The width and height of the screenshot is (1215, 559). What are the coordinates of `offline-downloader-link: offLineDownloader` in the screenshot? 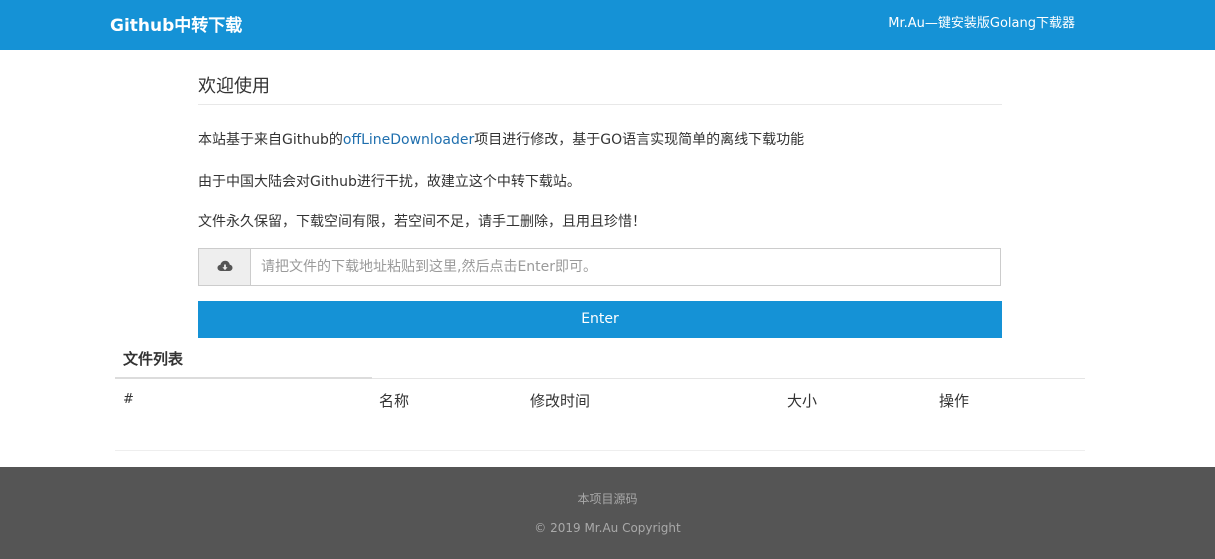 It's located at (408, 140).